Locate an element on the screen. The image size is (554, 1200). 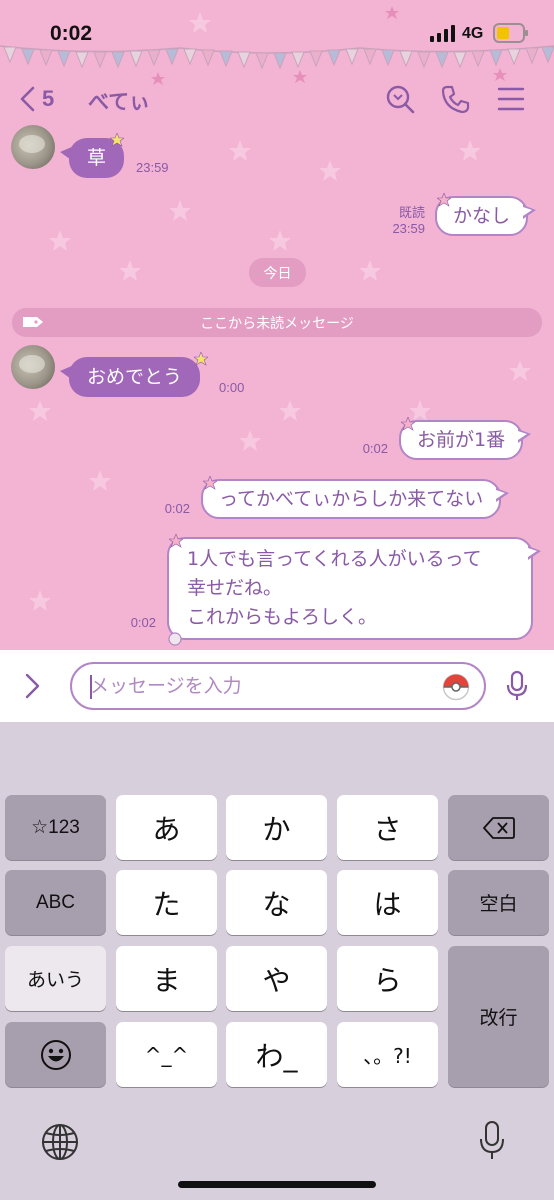
key-ha: は is located at coordinates (387, 902).